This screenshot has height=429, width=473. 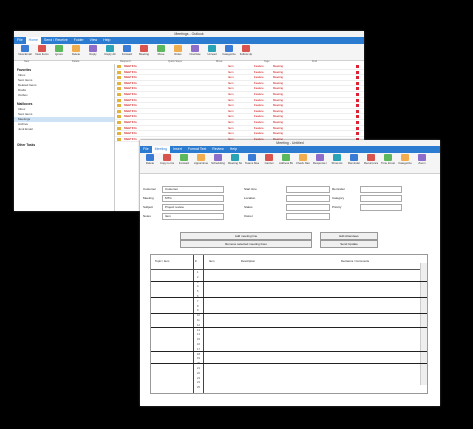 I want to click on ribbon-time-zones-button: Time Zones, so click(x=388, y=161).